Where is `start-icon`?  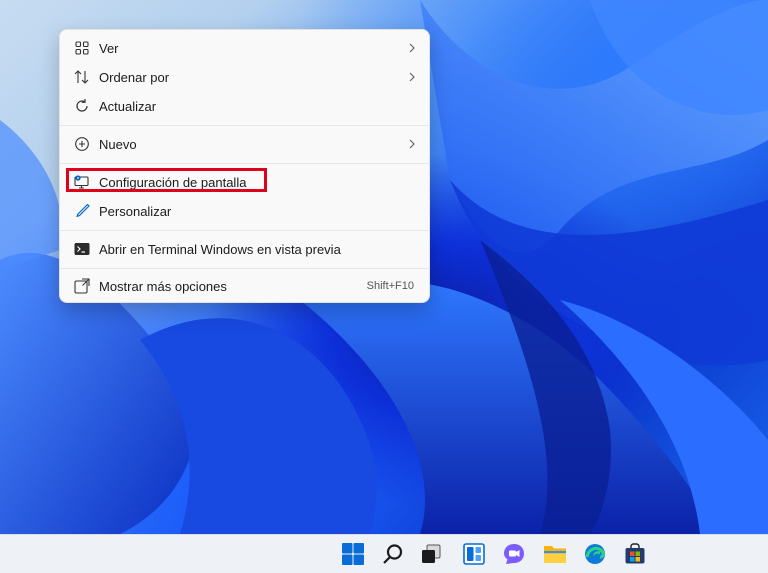 start-icon is located at coordinates (353, 554).